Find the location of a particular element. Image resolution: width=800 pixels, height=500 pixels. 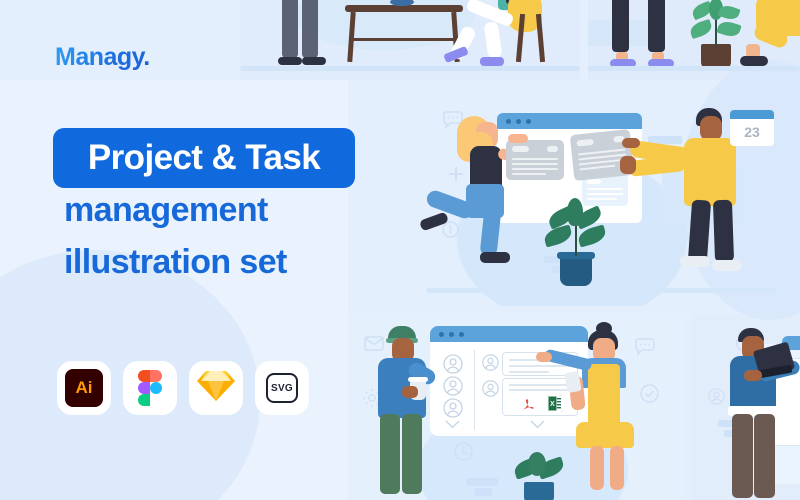

chat-window: X is located at coordinates (509, 381).